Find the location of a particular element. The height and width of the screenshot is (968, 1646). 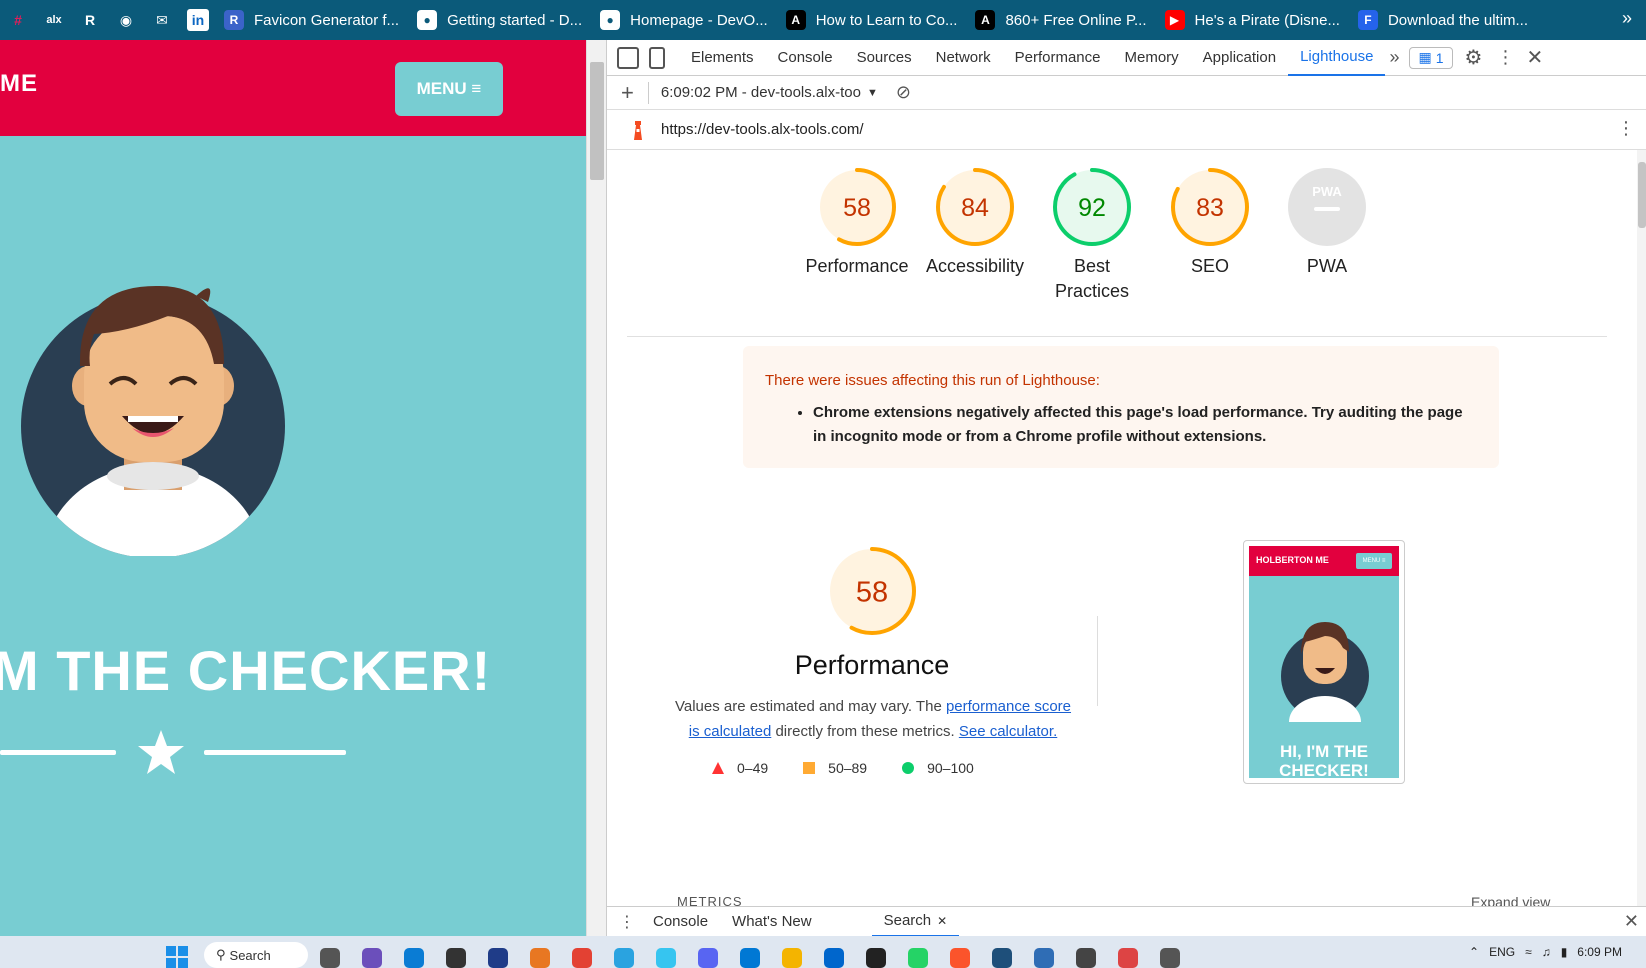

page-scrollbar is located at coordinates (596, 488).